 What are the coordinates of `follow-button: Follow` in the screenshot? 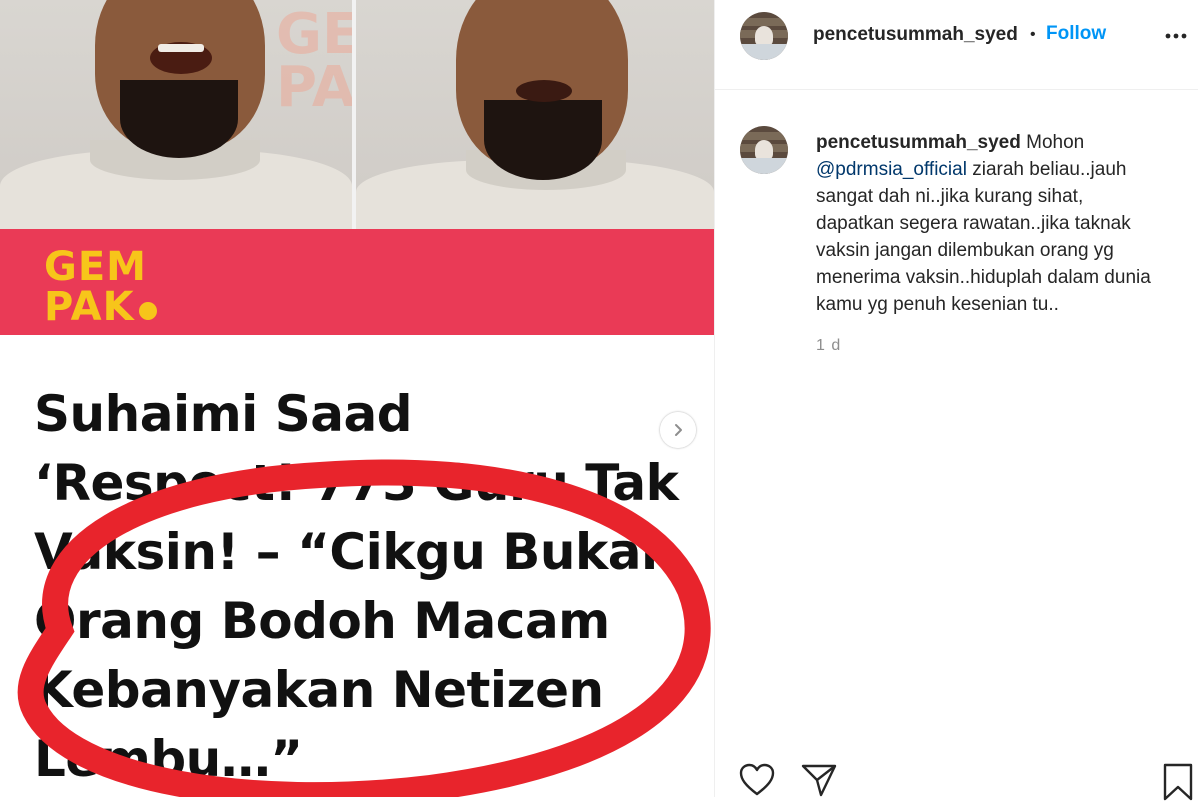 It's located at (1076, 34).